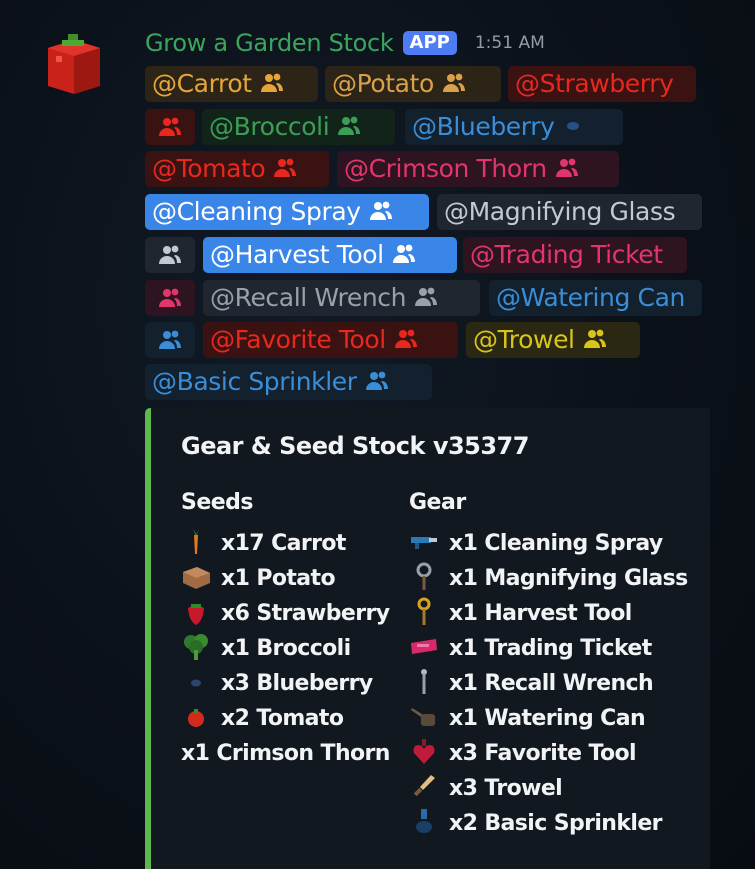 The height and width of the screenshot is (869, 755). Describe the element at coordinates (510, 43) in the screenshot. I see `timestamp: 1:51 AM` at that location.